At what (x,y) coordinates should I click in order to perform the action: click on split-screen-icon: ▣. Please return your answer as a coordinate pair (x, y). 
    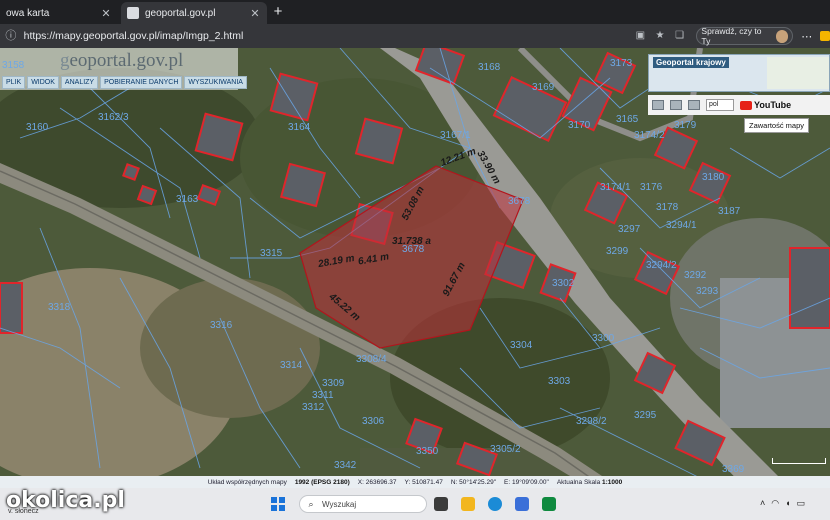
    Looking at the image, I should click on (641, 36).